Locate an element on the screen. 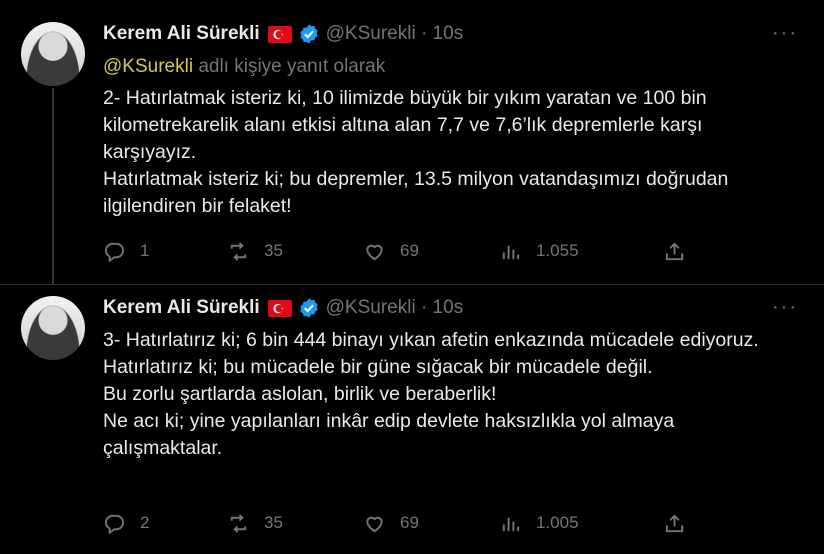 This screenshot has width=824, height=554. reply-context-label: adlı kişiye yanıt olarak is located at coordinates (292, 66).